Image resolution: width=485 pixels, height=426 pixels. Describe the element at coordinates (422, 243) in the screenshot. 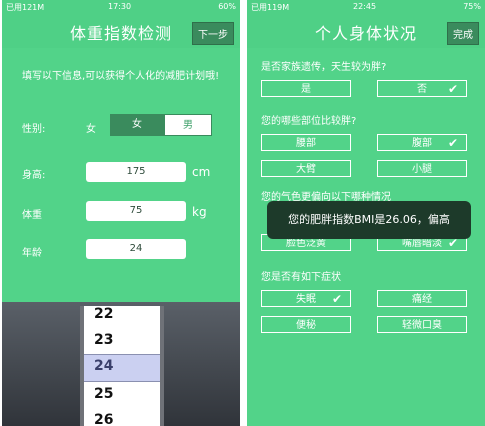

I see `option-label: 嘴唇暗淡` at that location.